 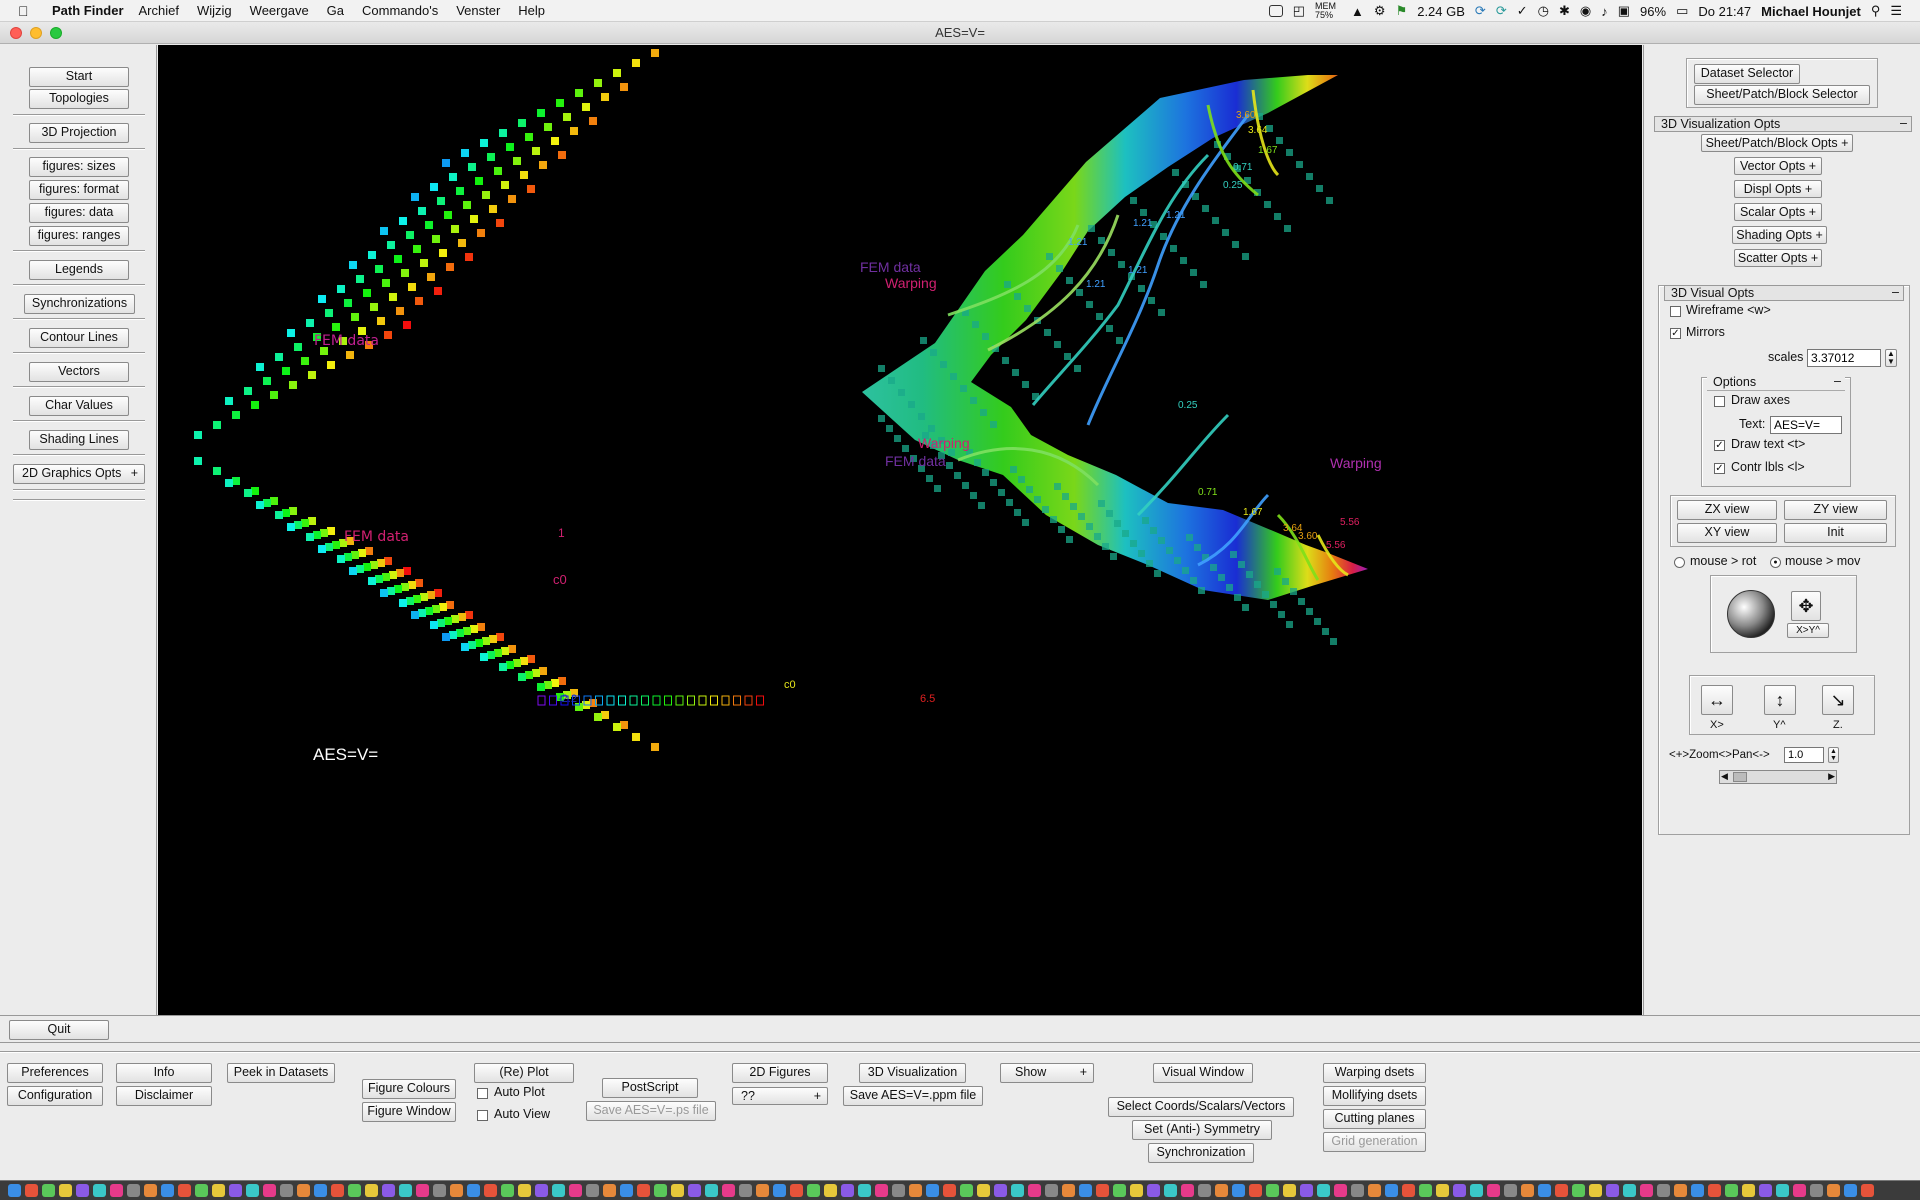 What do you see at coordinates (1719, 401) in the screenshot?
I see `draw-axes-checkbox` at bounding box center [1719, 401].